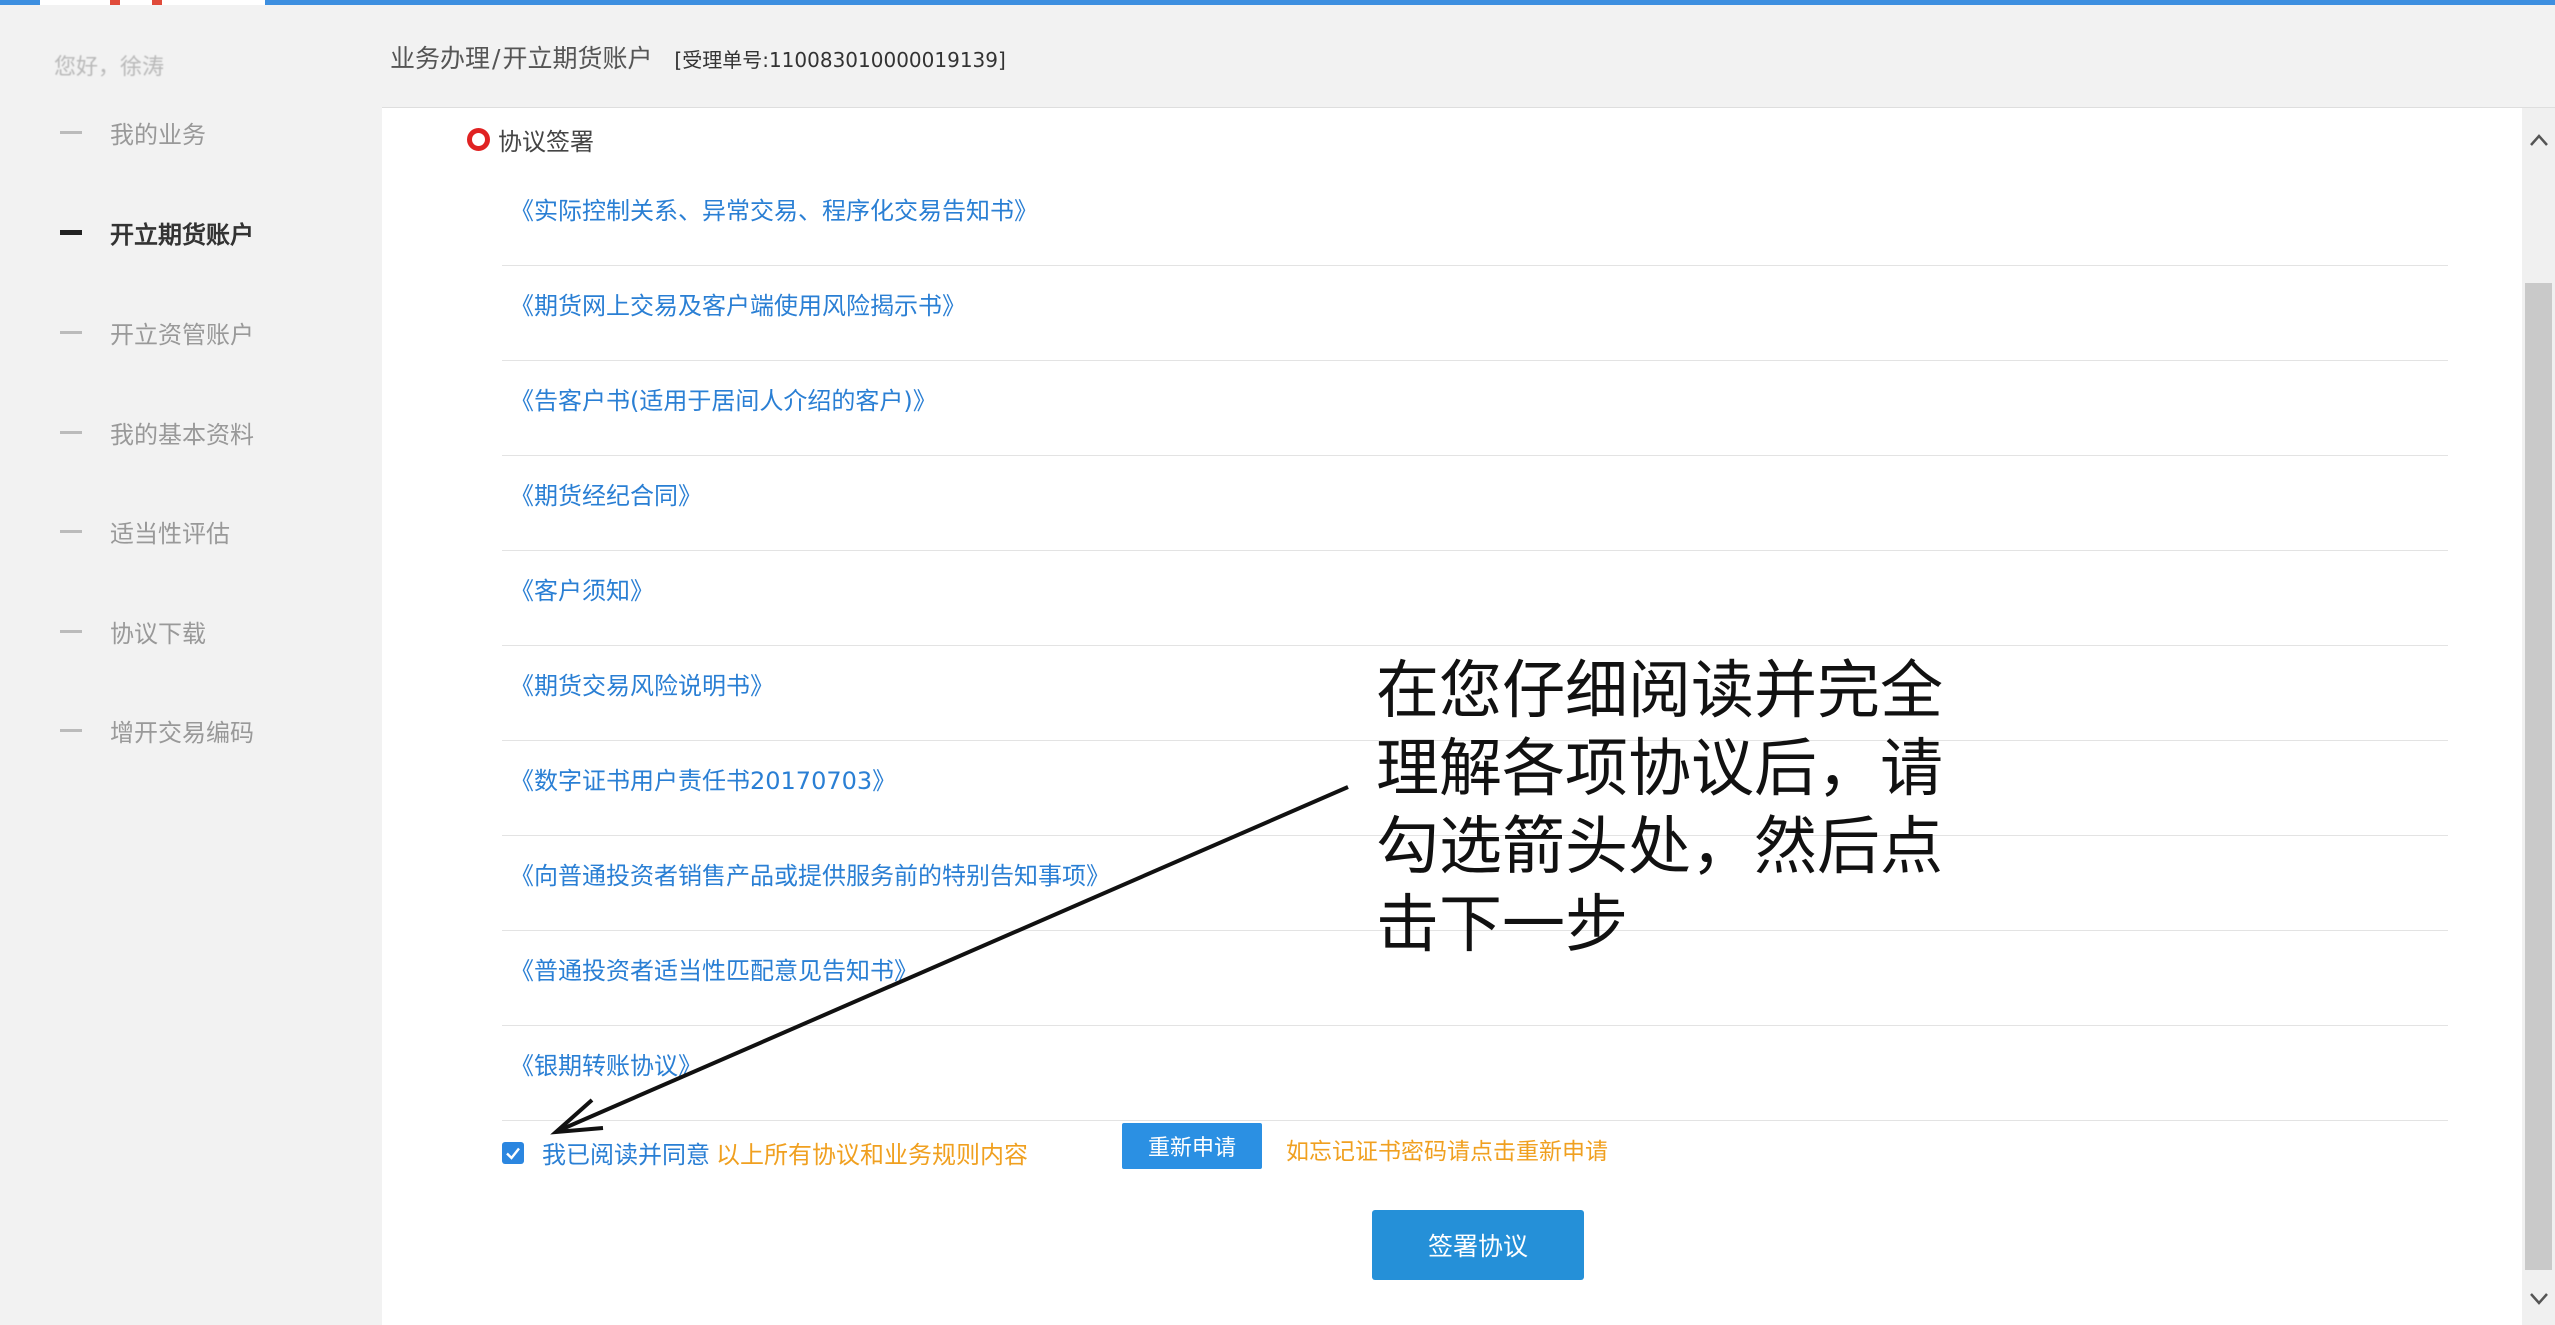 This screenshot has height=1325, width=2555. What do you see at coordinates (2538, 140) in the screenshot?
I see `chevron-up-icon` at bounding box center [2538, 140].